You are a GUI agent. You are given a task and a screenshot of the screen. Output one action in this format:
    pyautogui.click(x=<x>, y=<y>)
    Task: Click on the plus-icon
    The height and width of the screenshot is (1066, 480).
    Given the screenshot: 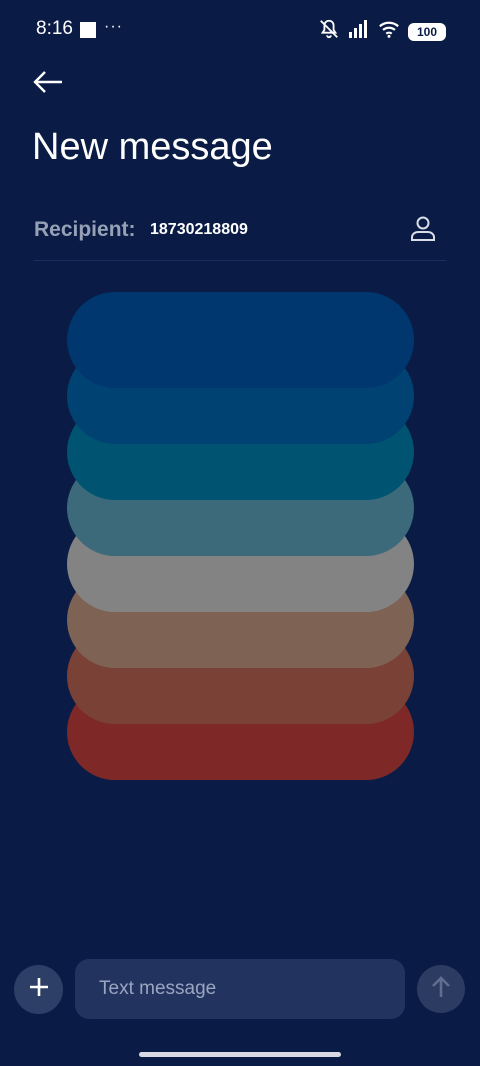 What is the action you would take?
    pyautogui.click(x=39, y=989)
    